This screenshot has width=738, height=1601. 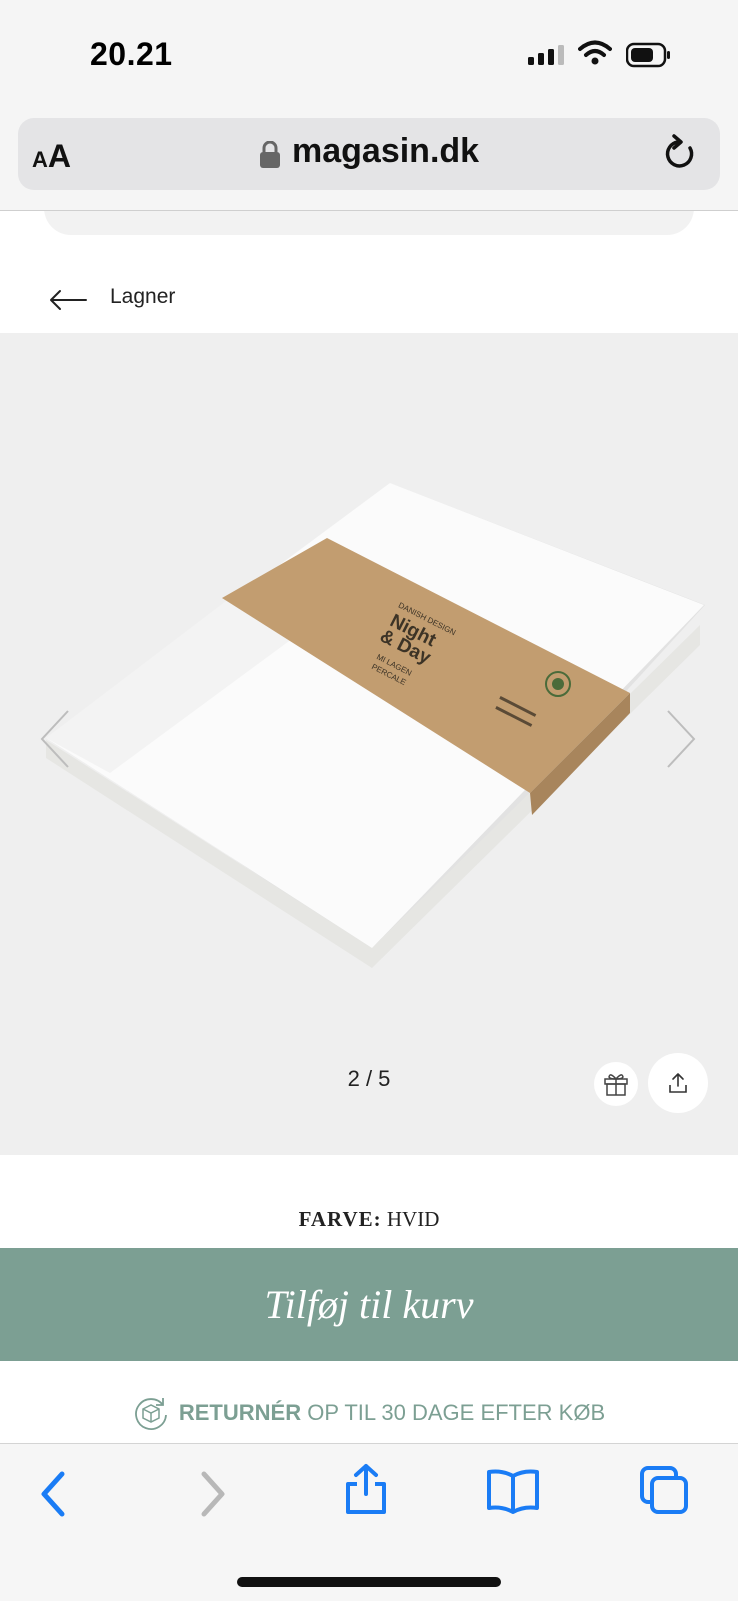 What do you see at coordinates (550, 57) in the screenshot?
I see `signal-icon` at bounding box center [550, 57].